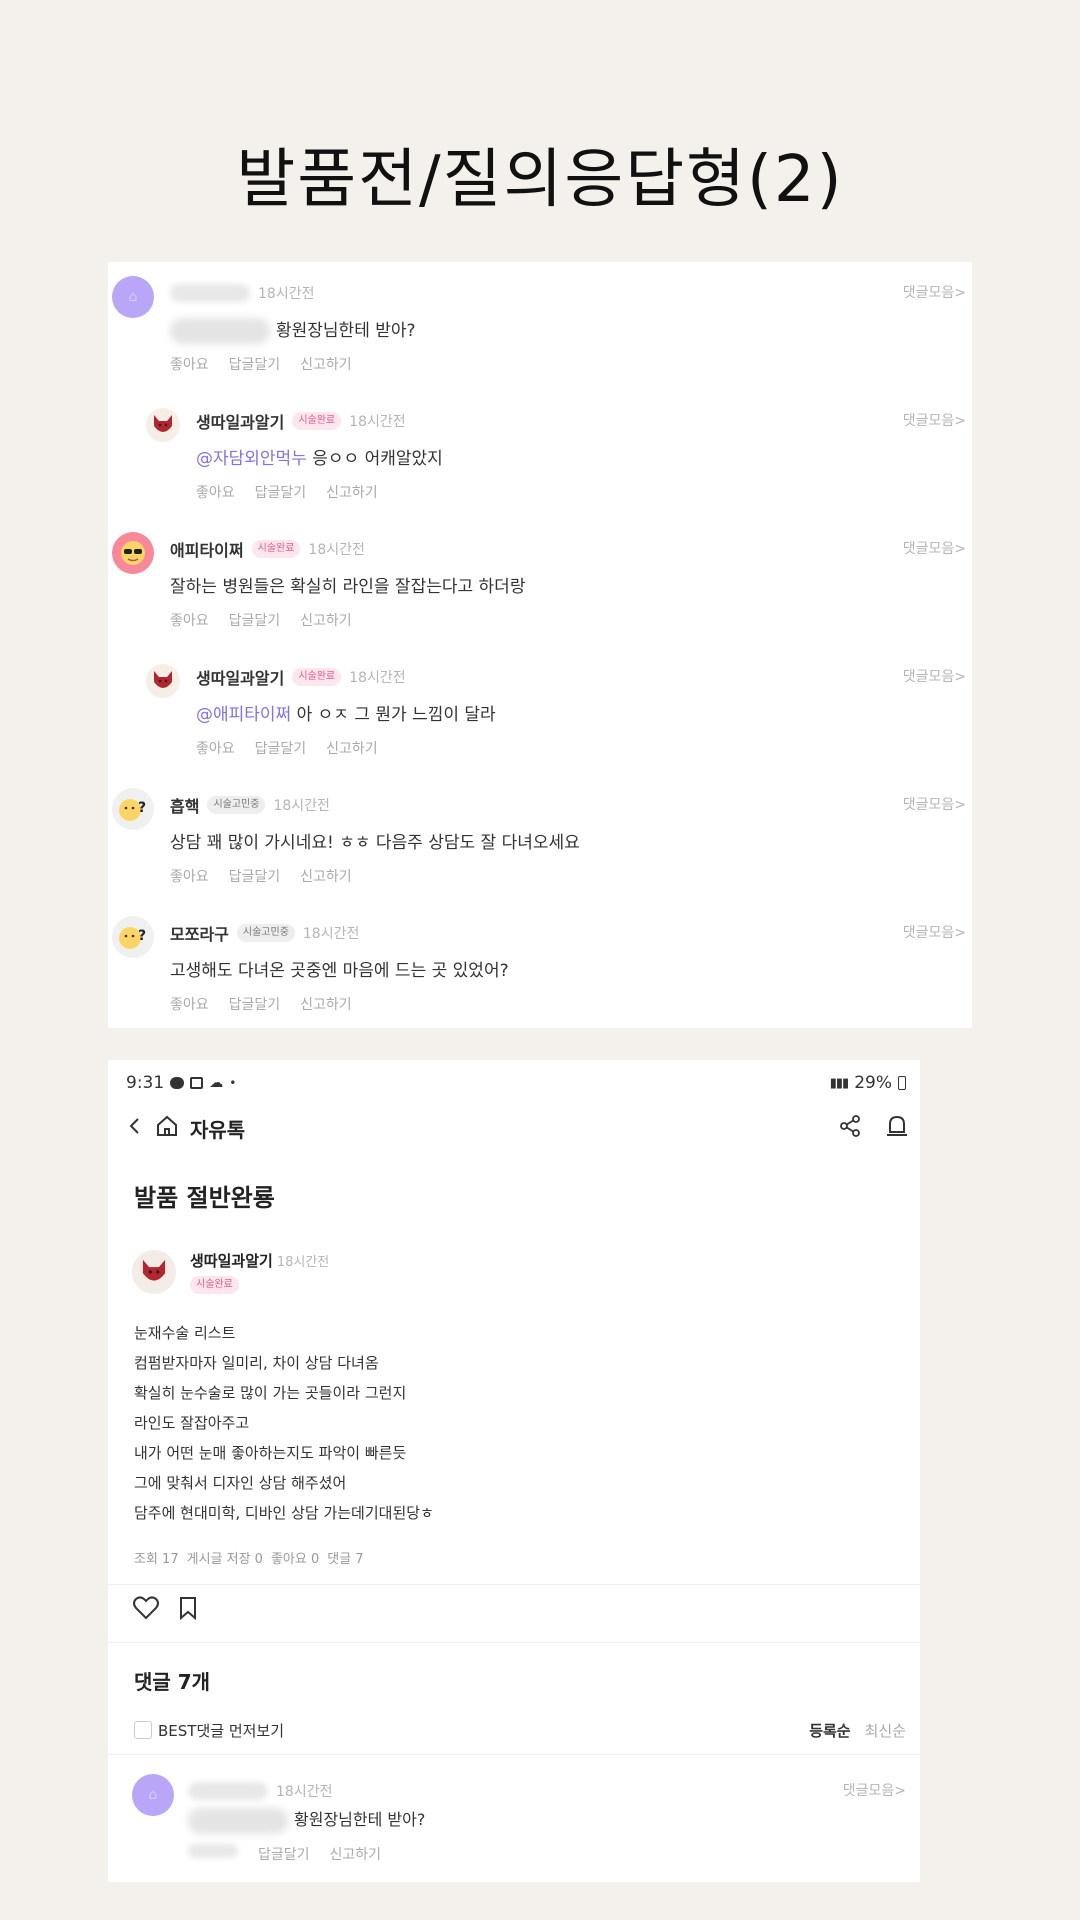 The width and height of the screenshot is (1080, 1920). Describe the element at coordinates (348, 587) in the screenshot. I see `comment-text: 잘하는 병원들은 확실히 라인을 잘잡는다고 하더랑` at that location.